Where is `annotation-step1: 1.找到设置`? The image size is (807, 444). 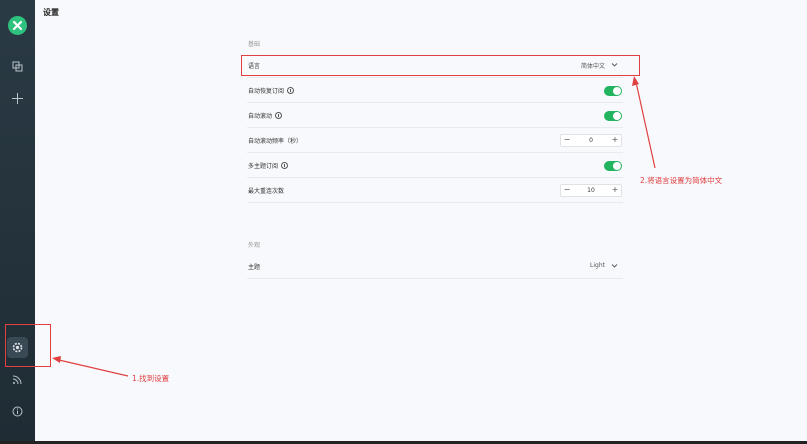 annotation-step1: 1.找到设置 is located at coordinates (151, 378).